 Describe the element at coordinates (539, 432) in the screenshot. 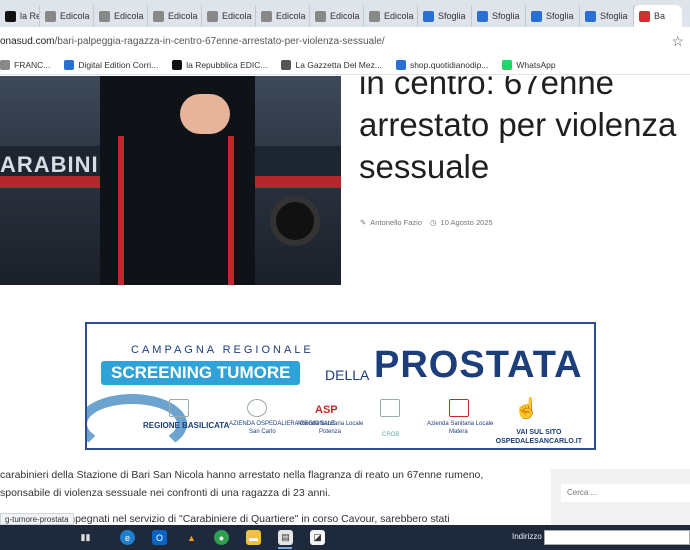

I see `vai-line: VAI SUL SITO` at that location.